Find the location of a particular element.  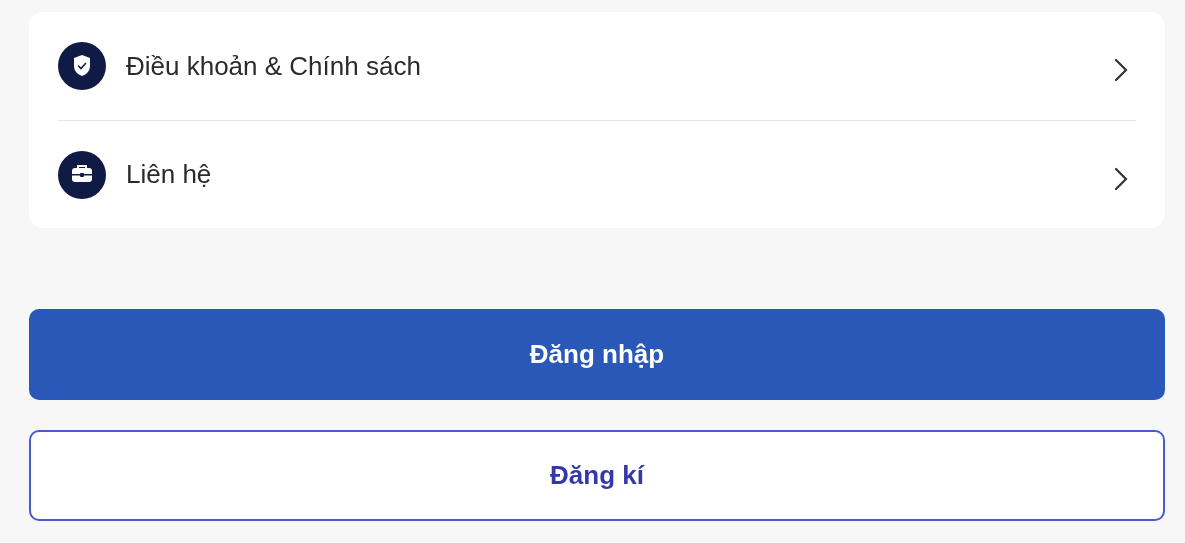

shield-icon is located at coordinates (82, 66).